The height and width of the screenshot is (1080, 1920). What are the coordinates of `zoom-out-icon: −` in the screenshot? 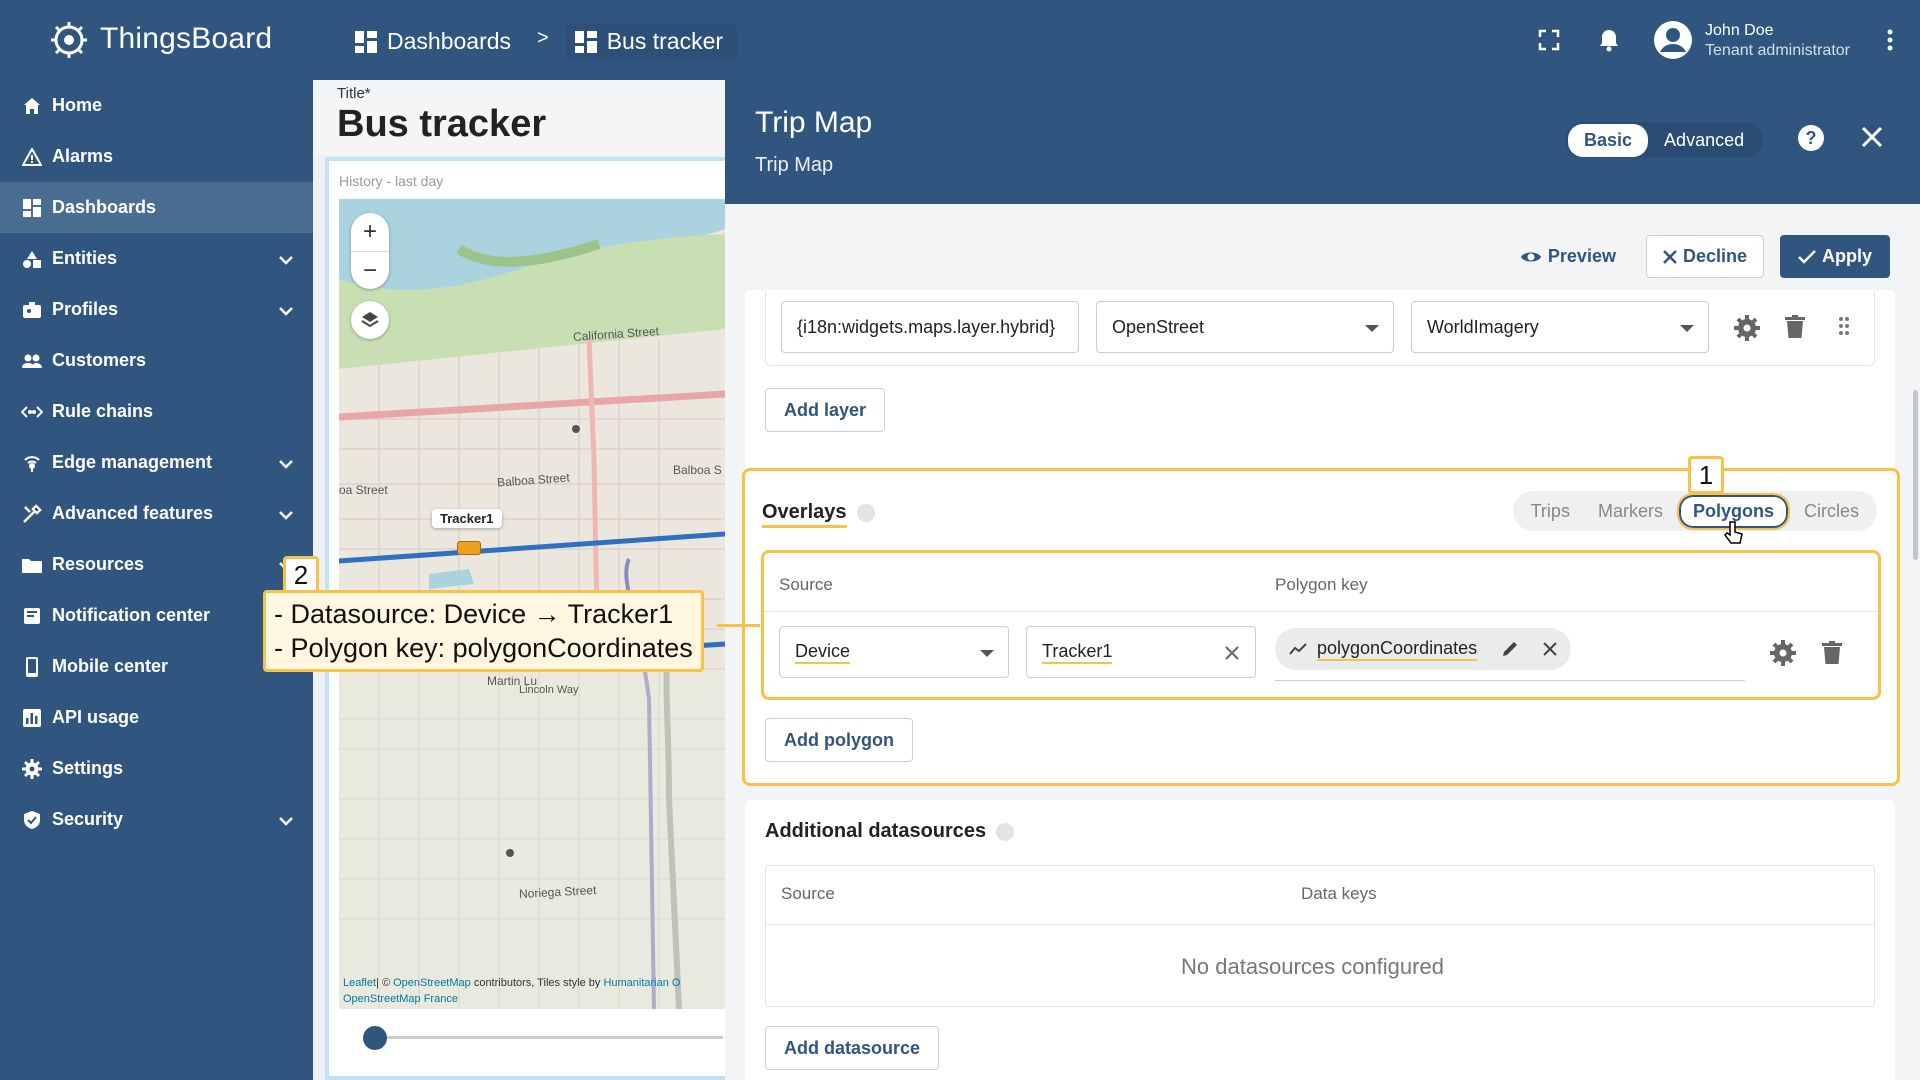 It's located at (370, 270).